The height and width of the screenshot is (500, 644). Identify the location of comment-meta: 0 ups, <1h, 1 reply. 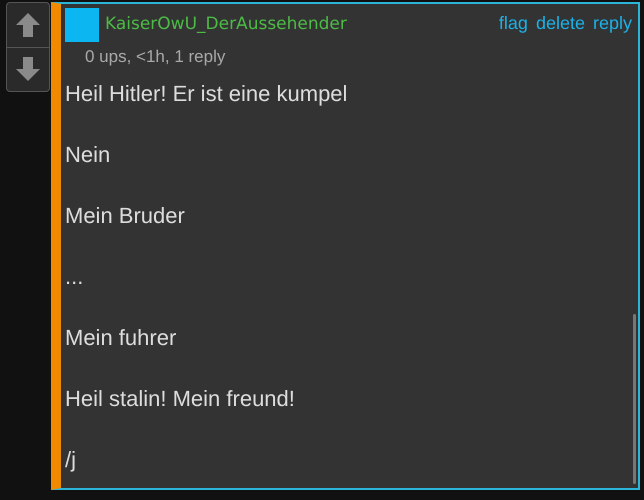
(155, 57).